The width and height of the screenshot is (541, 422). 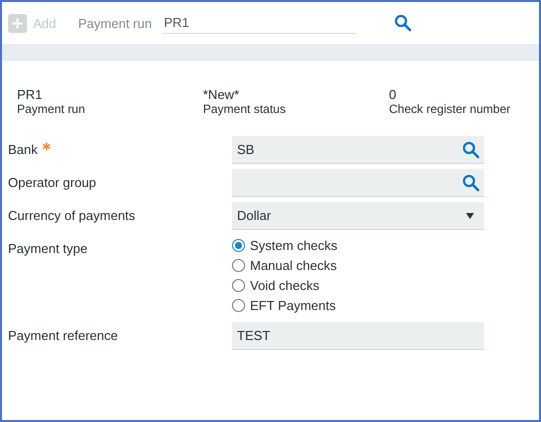 What do you see at coordinates (72, 215) in the screenshot?
I see `field-label: Currency of payments` at bounding box center [72, 215].